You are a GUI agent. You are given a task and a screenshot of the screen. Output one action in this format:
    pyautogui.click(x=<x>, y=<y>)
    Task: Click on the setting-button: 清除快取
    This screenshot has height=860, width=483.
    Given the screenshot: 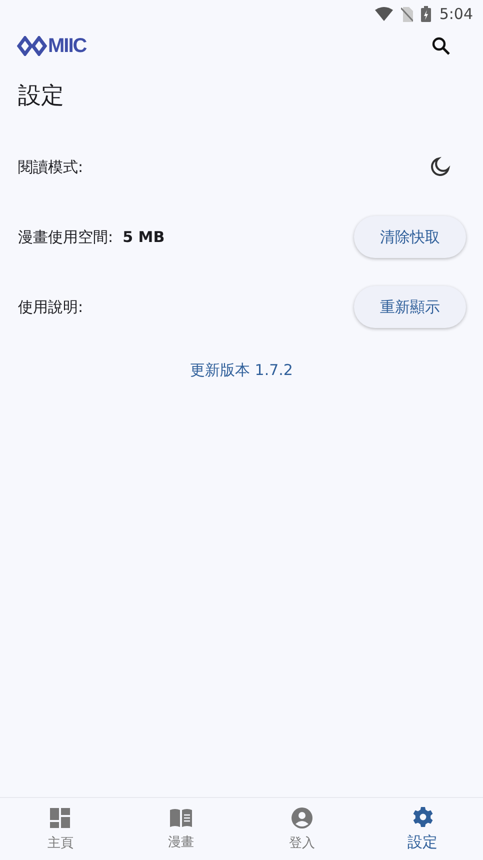 What is the action you would take?
    pyautogui.click(x=410, y=237)
    